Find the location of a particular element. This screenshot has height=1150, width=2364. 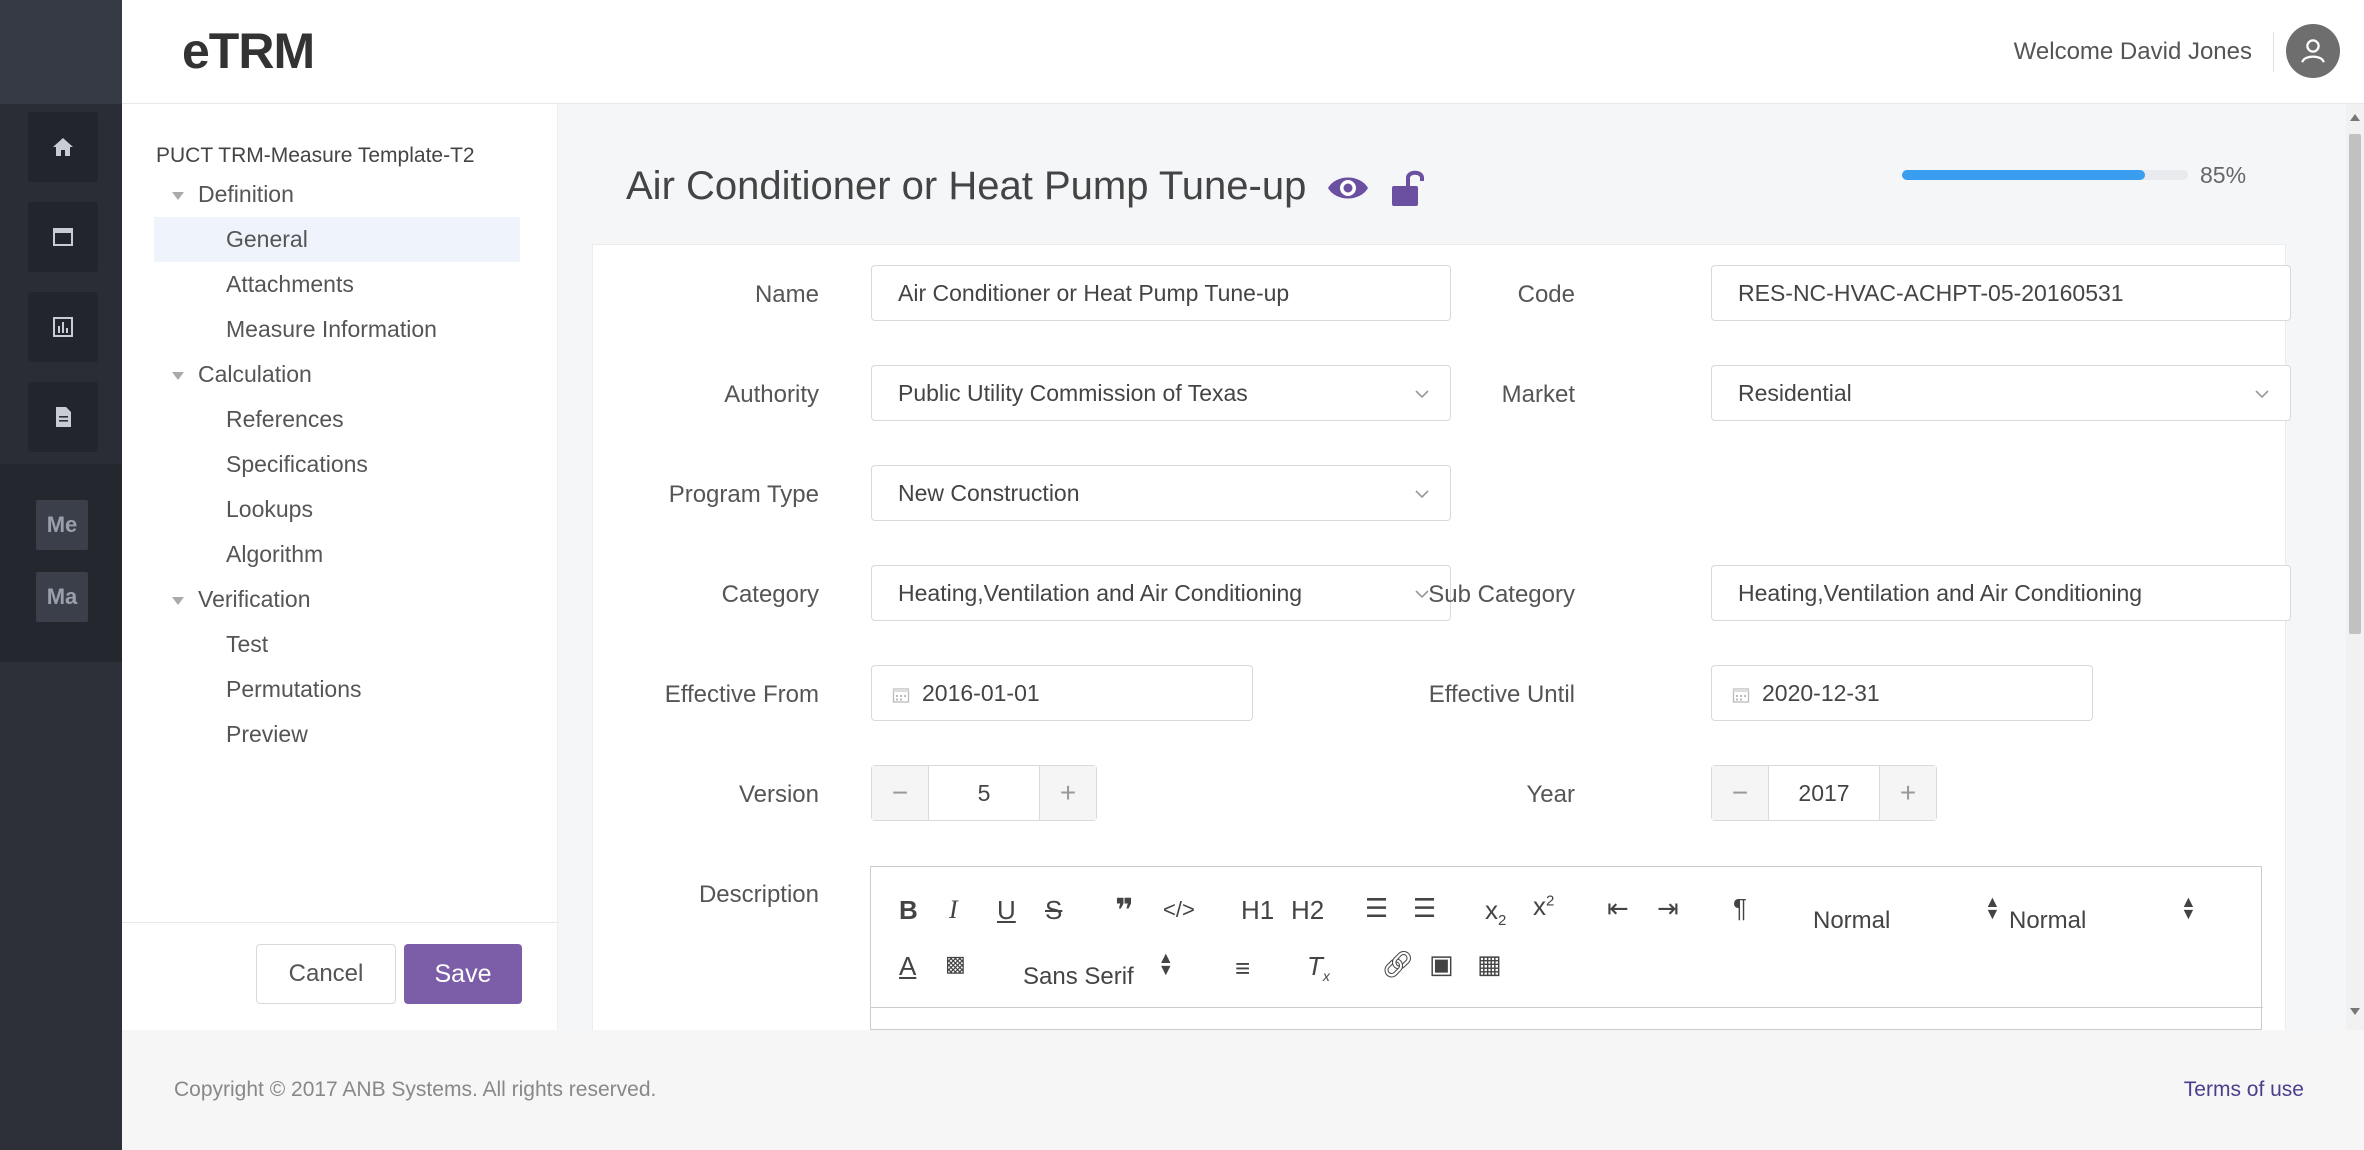

app-logo: eTRM is located at coordinates (248, 51).